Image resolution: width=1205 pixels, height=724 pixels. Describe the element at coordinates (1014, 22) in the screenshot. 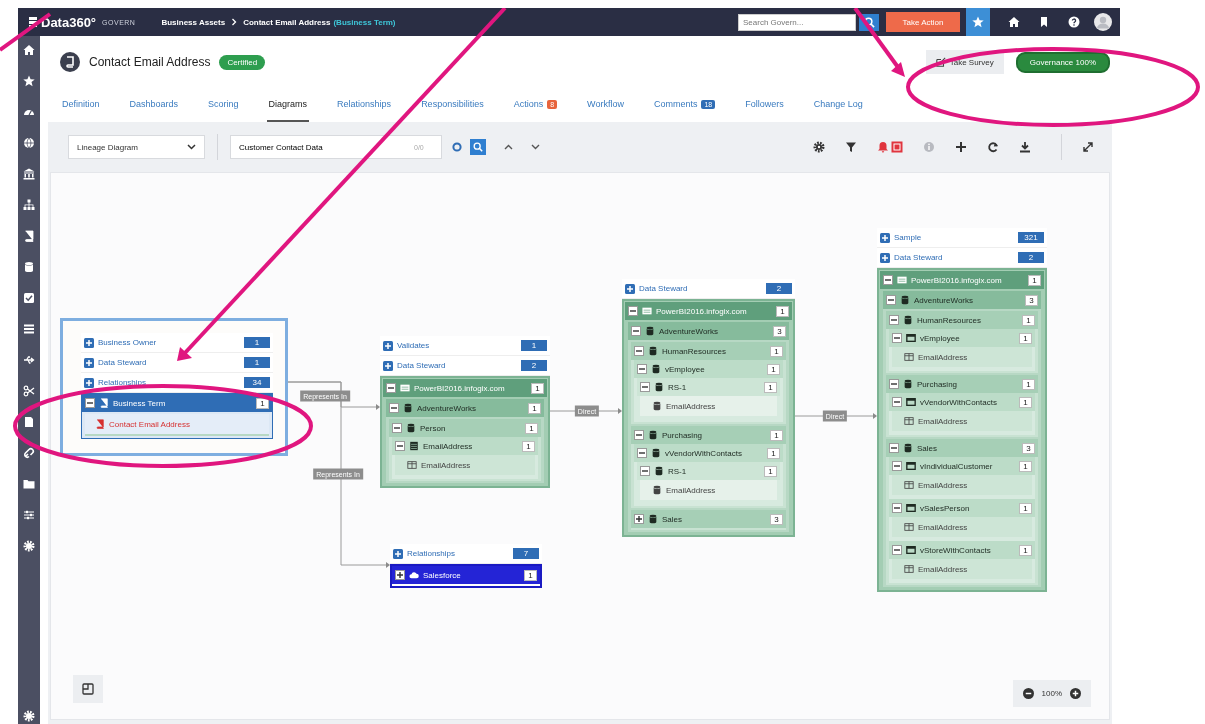

I see `home-icon` at that location.